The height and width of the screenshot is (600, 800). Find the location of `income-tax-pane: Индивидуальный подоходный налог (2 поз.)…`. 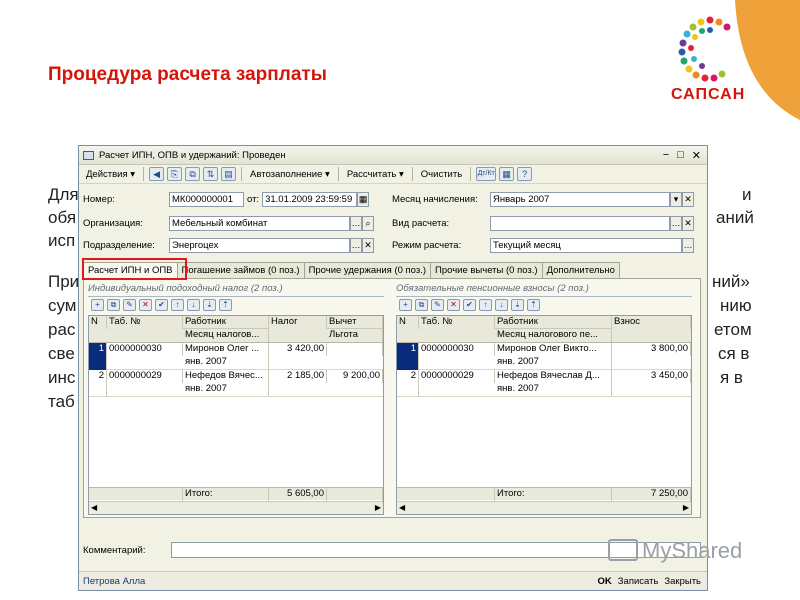

income-tax-pane: Индивидуальный подоходный налог (2 поз.)… is located at coordinates (236, 399).